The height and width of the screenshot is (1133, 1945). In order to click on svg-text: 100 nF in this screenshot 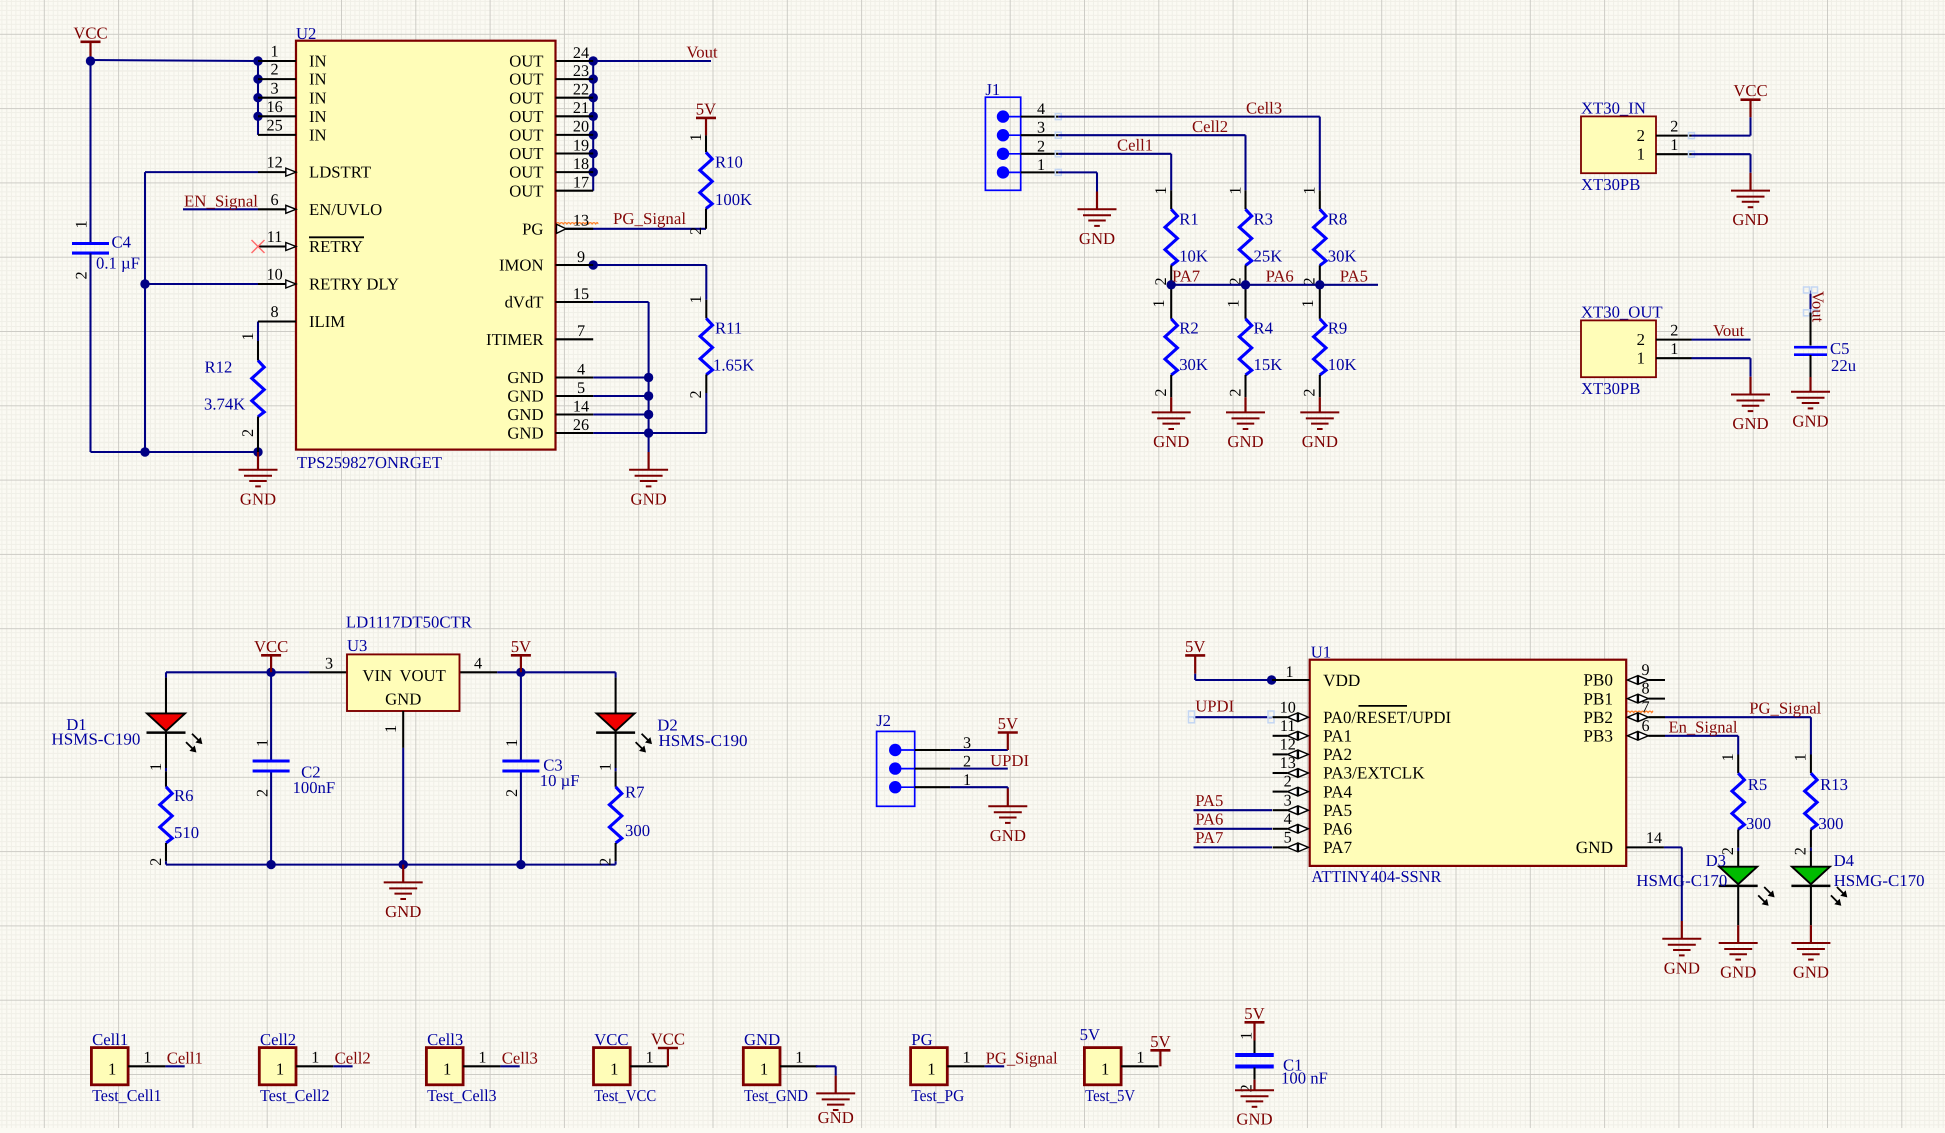, I will do `click(1304, 1078)`.